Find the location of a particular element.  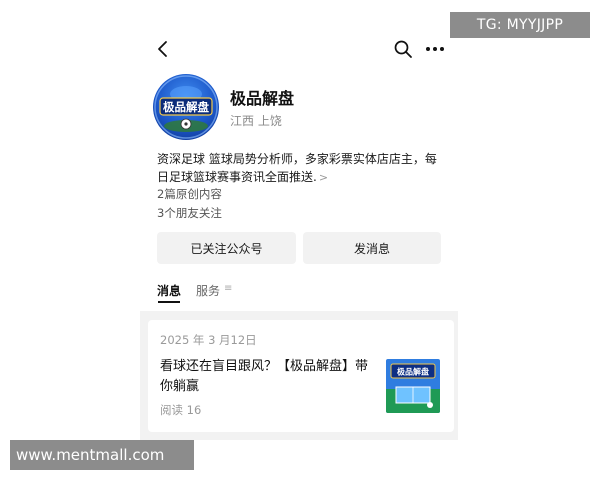

telegram-watermark: TG: MYYJJPP is located at coordinates (520, 25).